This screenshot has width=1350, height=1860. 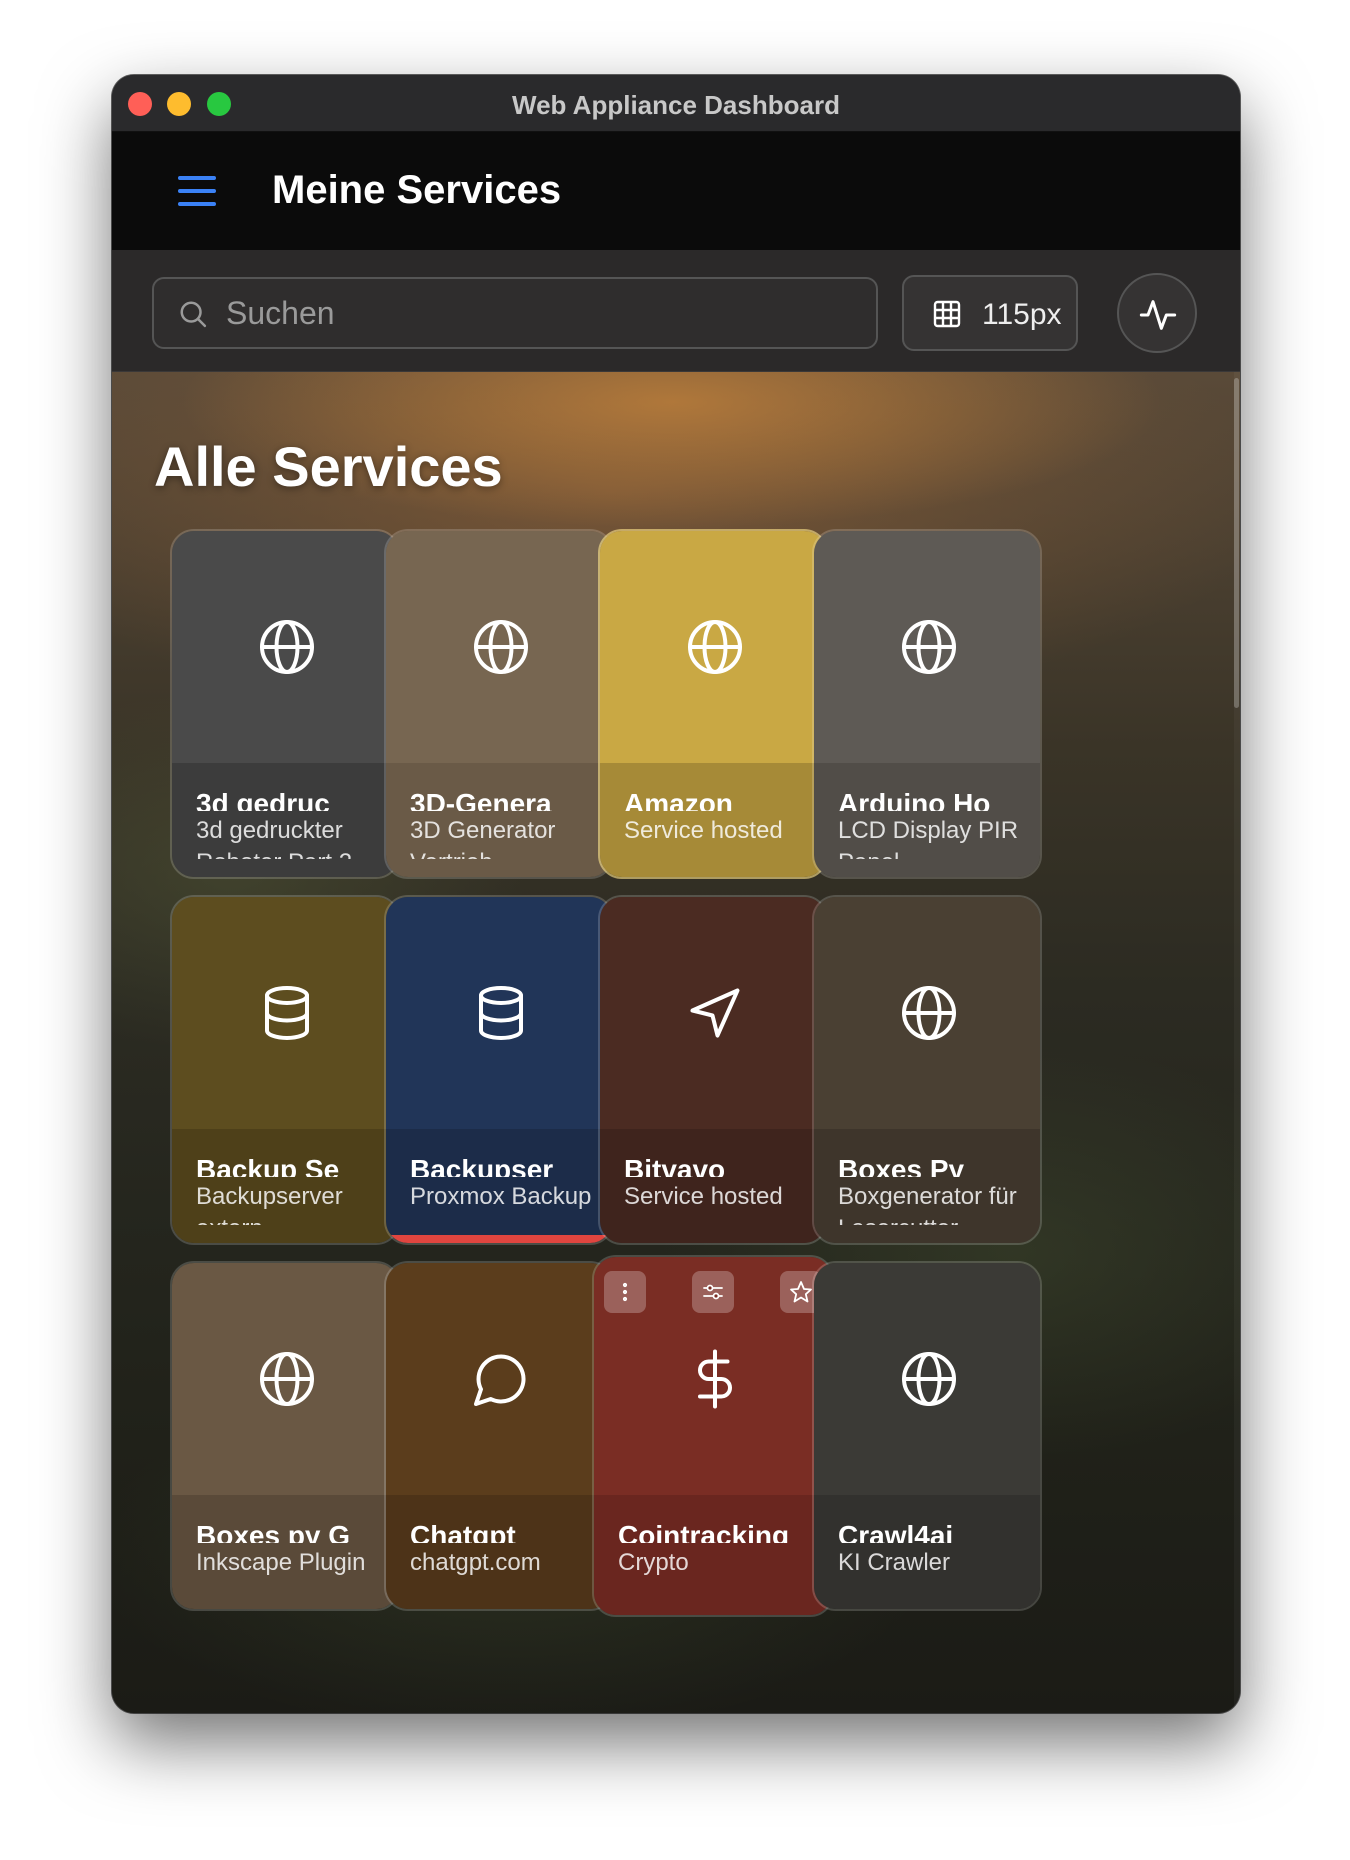 I want to click on service-tile: Cointracking Crypto, so click(x=713, y=1436).